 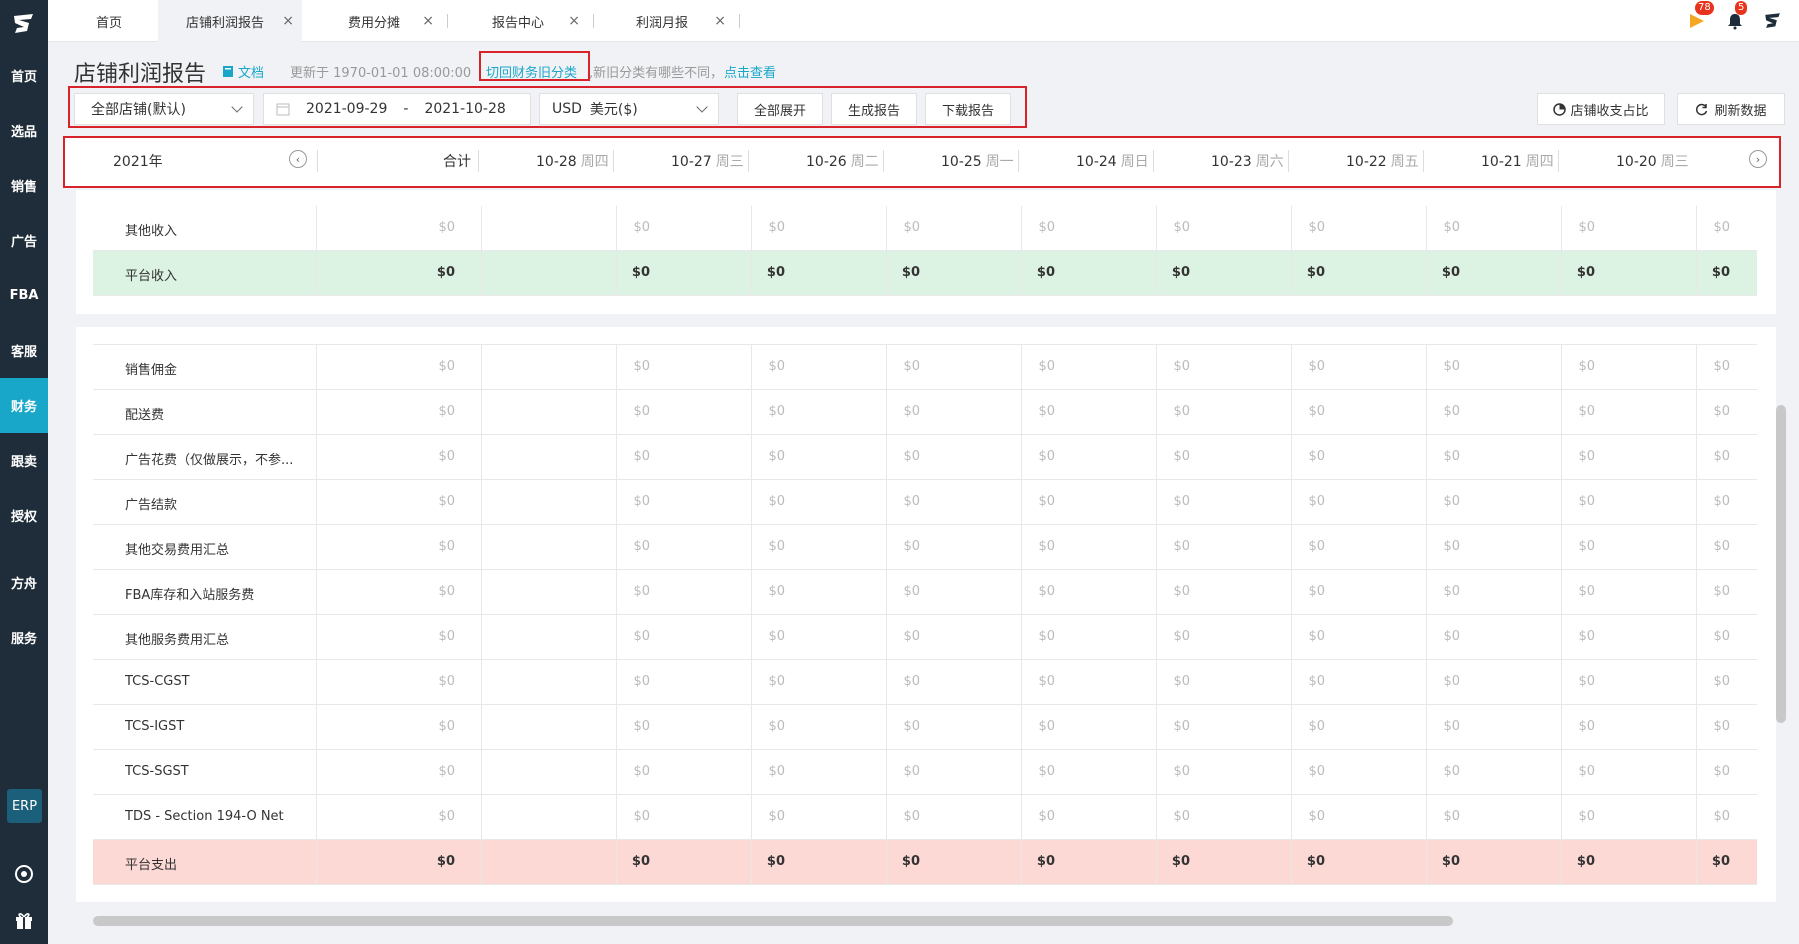 I want to click on switch-old-category-link: 切回财务旧分类, so click(x=531, y=71).